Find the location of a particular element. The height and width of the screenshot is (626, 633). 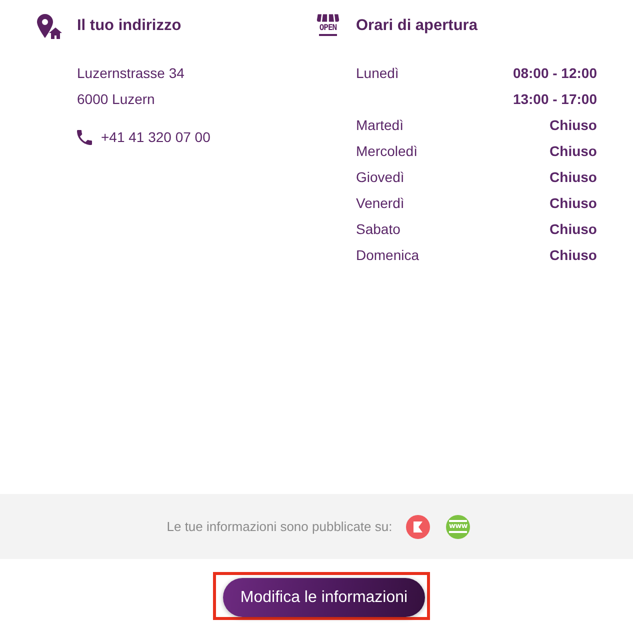

edit-info-button: Modifica le informazioni is located at coordinates (324, 597).